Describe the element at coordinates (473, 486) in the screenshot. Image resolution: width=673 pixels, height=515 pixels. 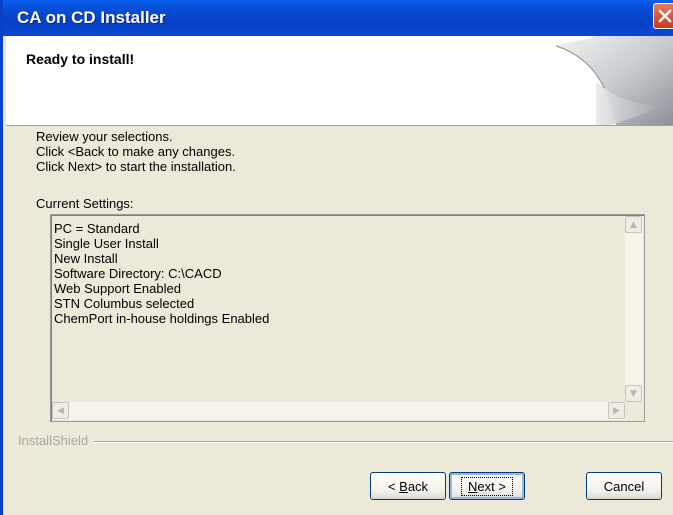
I see `next-accelerator: N` at that location.